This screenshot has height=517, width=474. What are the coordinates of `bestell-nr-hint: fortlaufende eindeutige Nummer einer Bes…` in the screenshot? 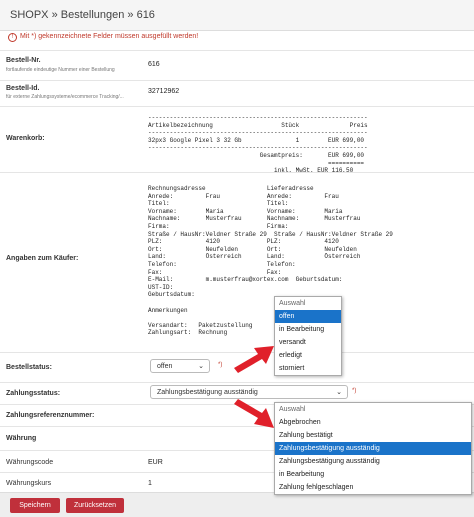 It's located at (60, 70).